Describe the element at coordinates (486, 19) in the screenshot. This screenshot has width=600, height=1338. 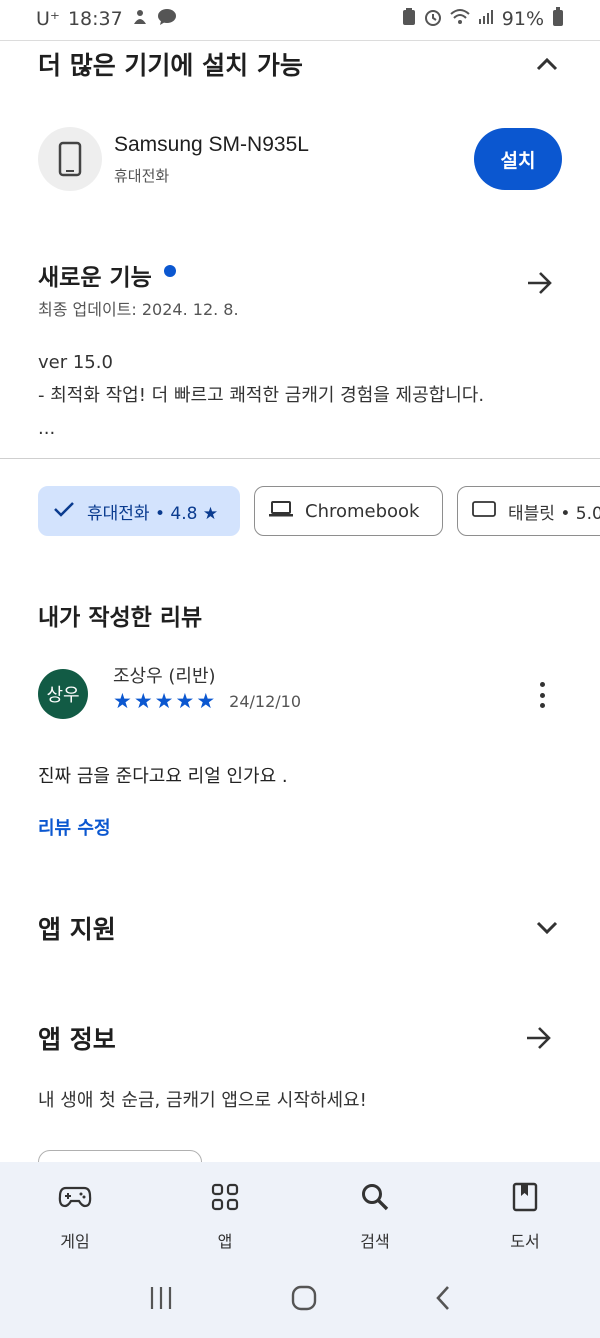
I see `signal-icon` at that location.